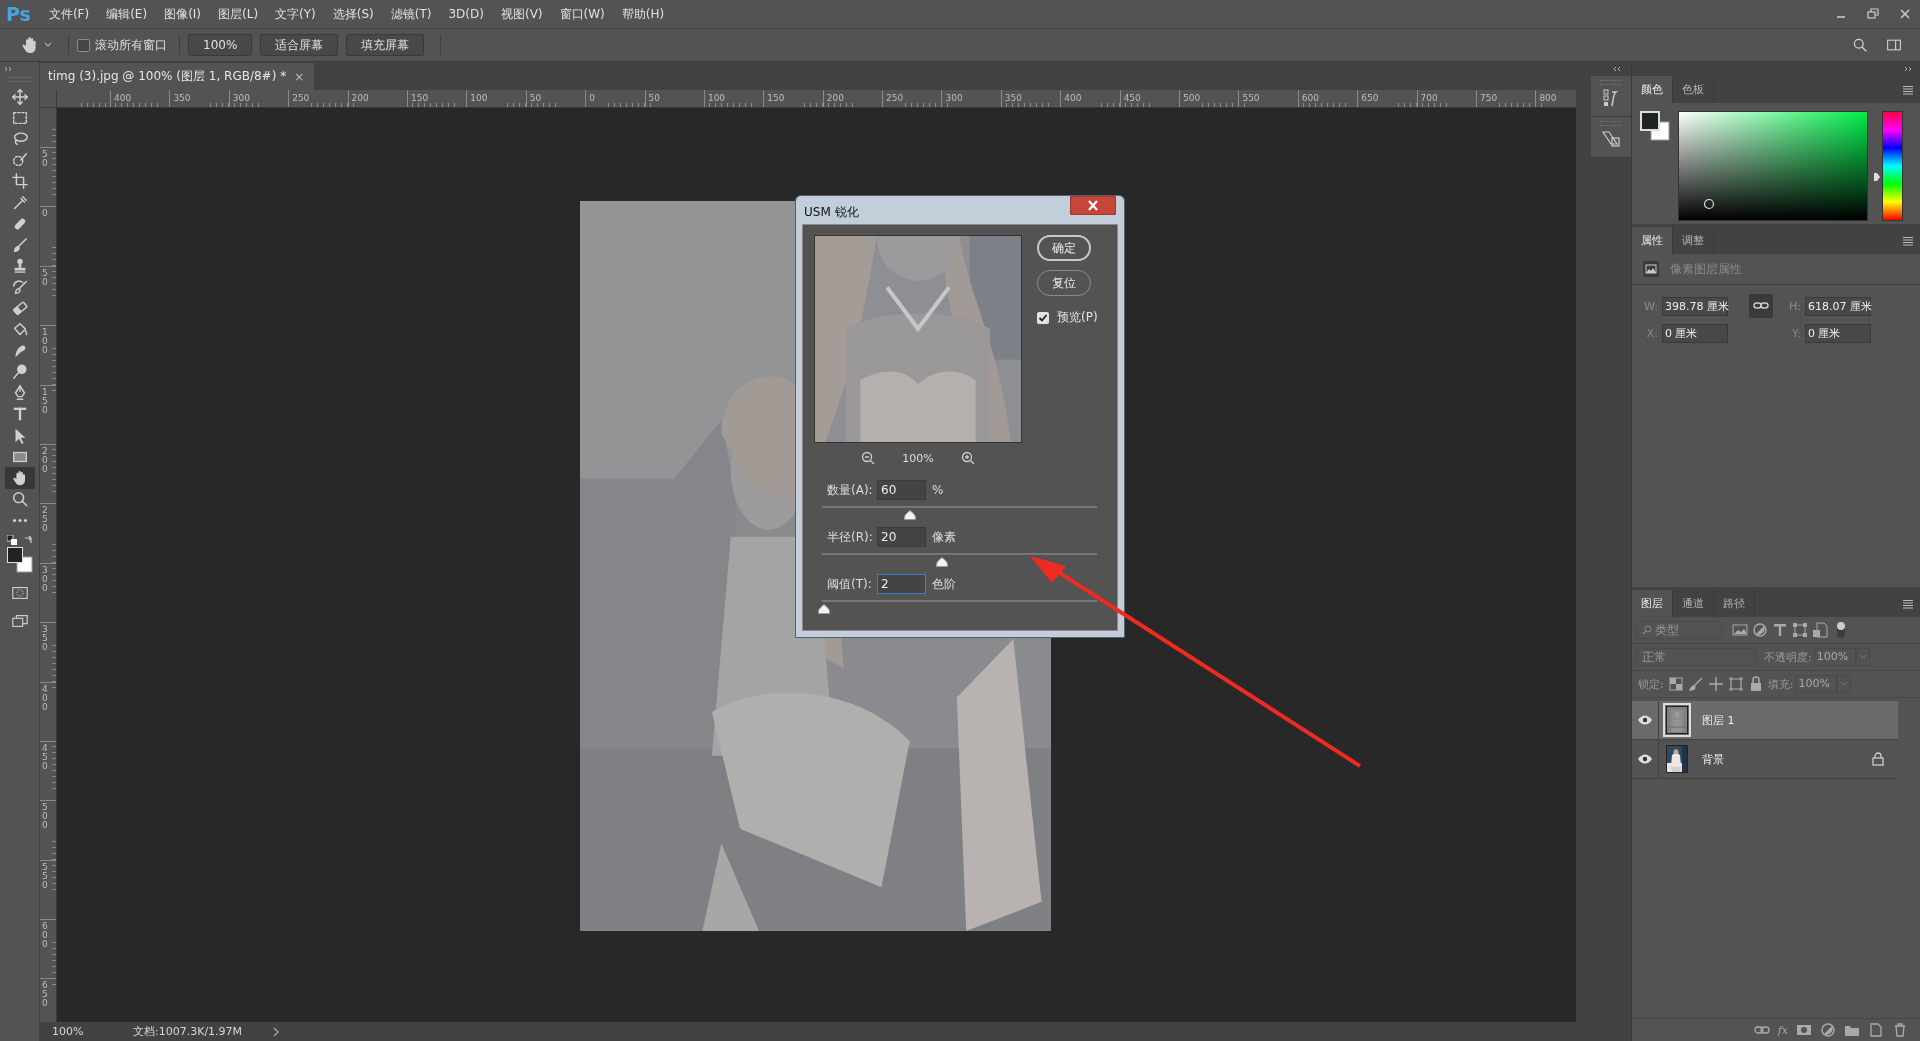 The width and height of the screenshot is (1920, 1041). What do you see at coordinates (1695, 306) in the screenshot?
I see `input-field: 398.78 厘米` at bounding box center [1695, 306].